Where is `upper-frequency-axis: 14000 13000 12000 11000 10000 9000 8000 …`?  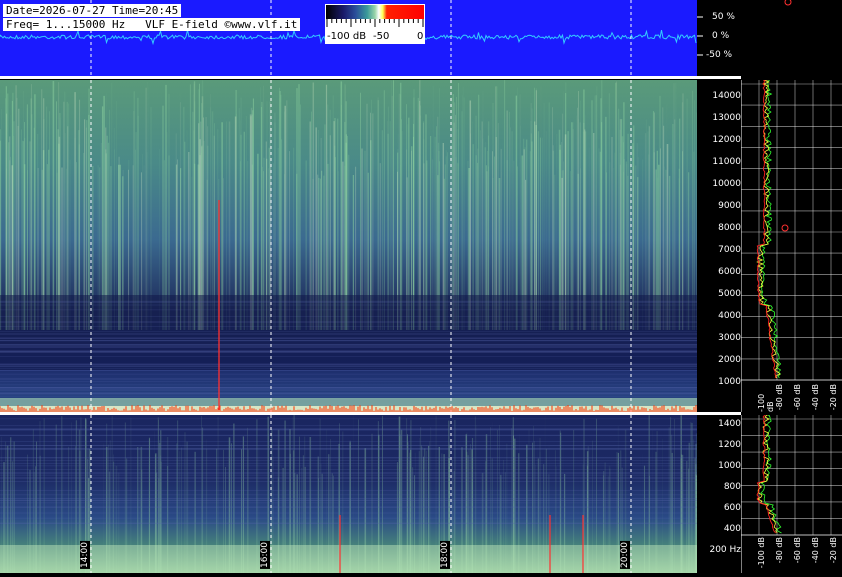 upper-frequency-axis: 14000 13000 12000 11000 10000 9000 8000 … is located at coordinates (719, 246).